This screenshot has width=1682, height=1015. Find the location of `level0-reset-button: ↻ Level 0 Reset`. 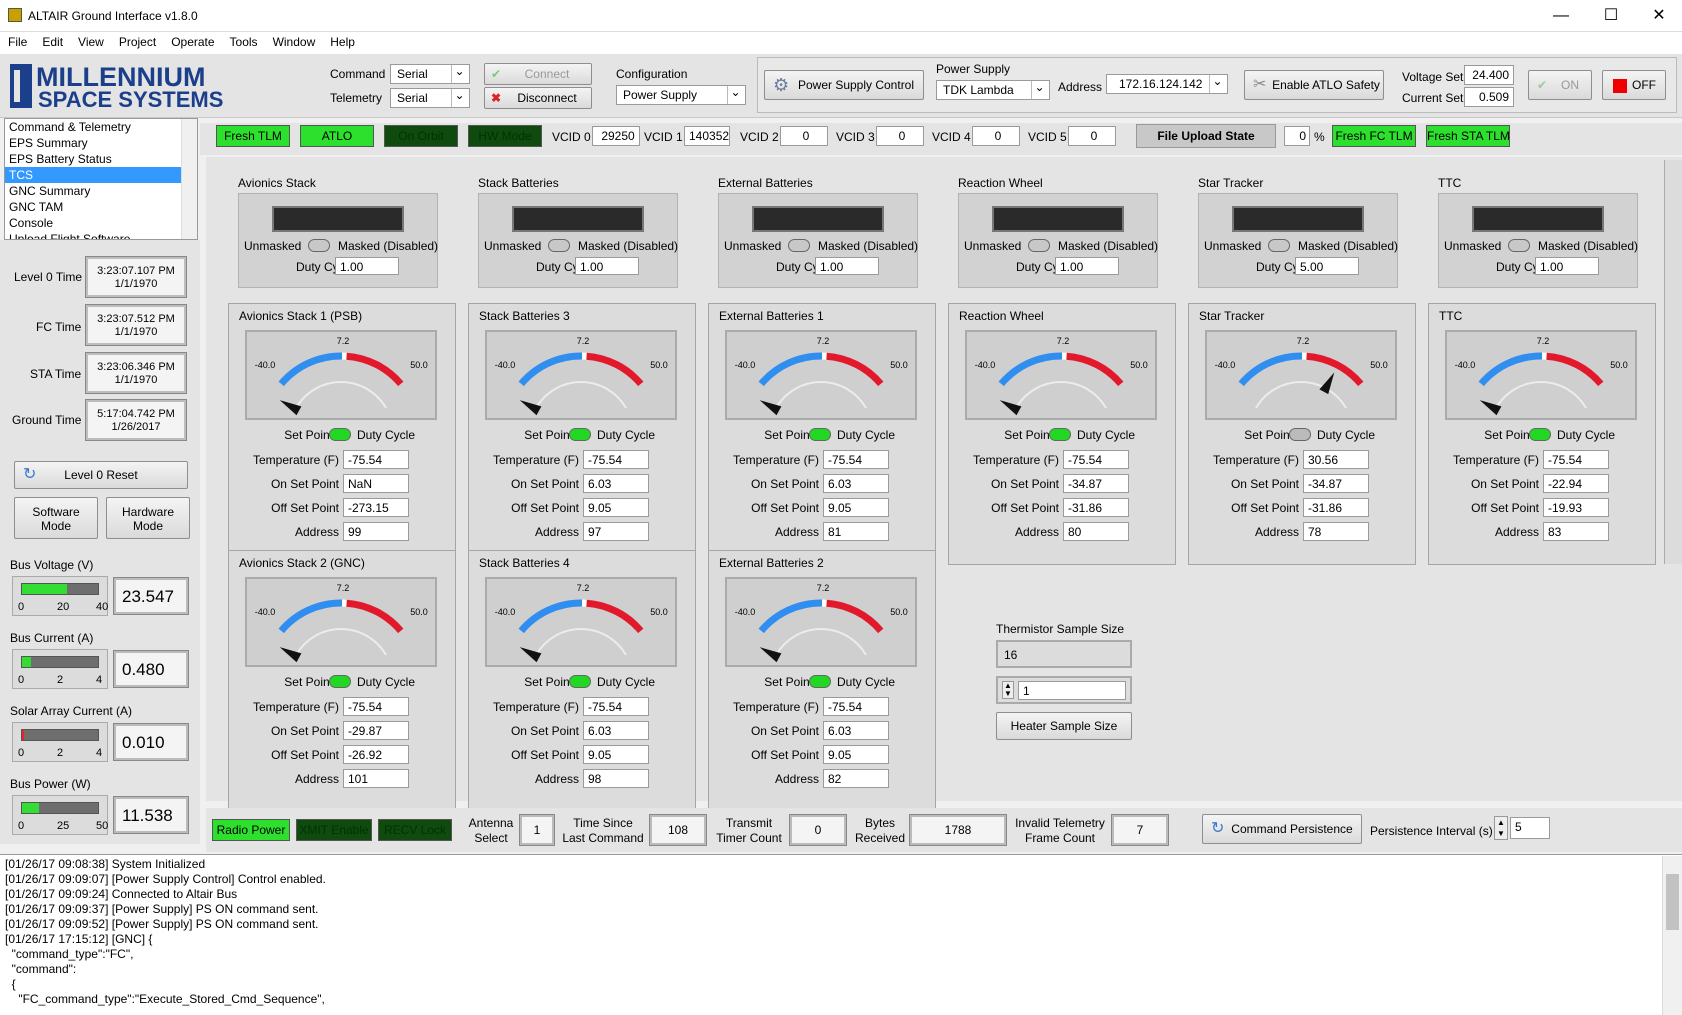

level0-reset-button: ↻ Level 0 Reset is located at coordinates (101, 475).